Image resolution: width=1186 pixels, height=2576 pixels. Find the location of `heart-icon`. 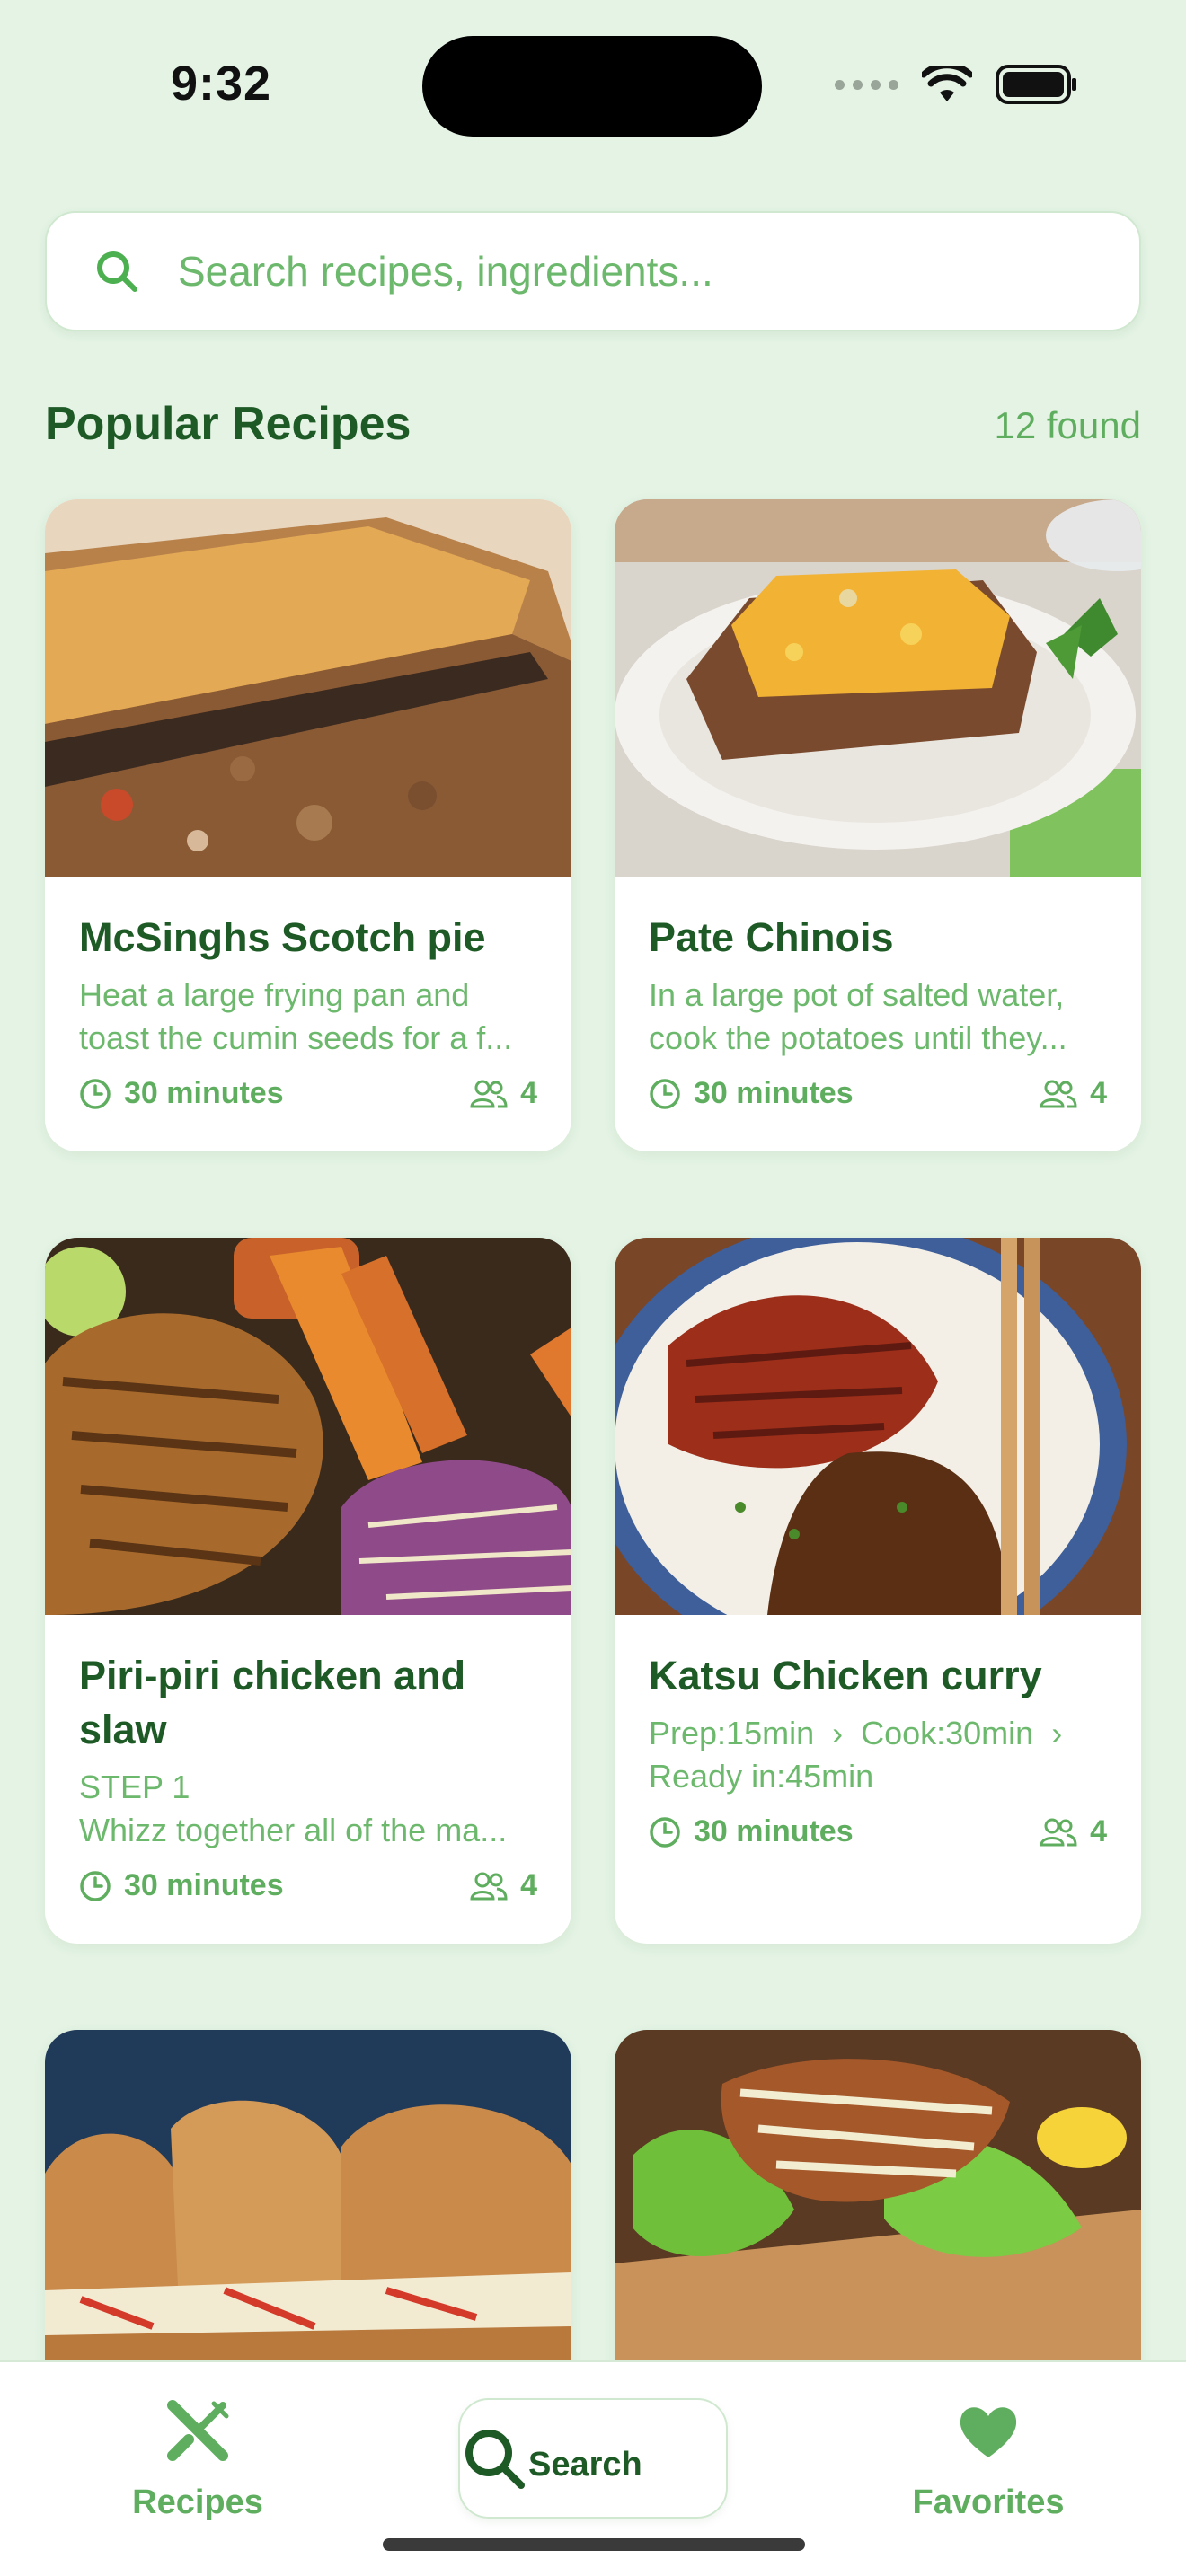

heart-icon is located at coordinates (988, 2432).